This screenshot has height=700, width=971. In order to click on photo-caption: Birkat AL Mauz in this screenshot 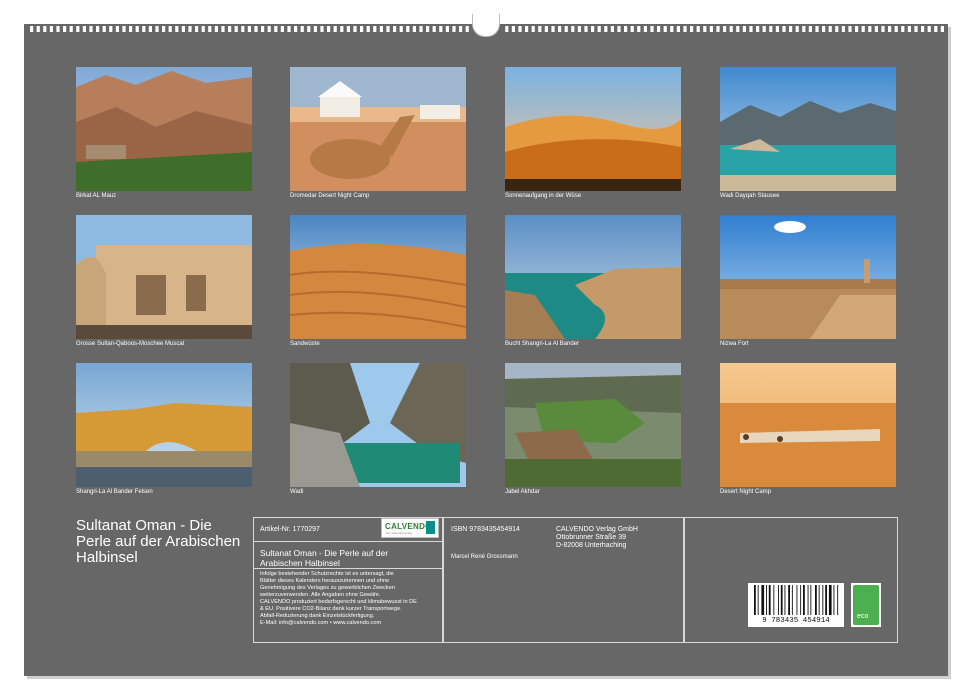, I will do `click(96, 196)`.